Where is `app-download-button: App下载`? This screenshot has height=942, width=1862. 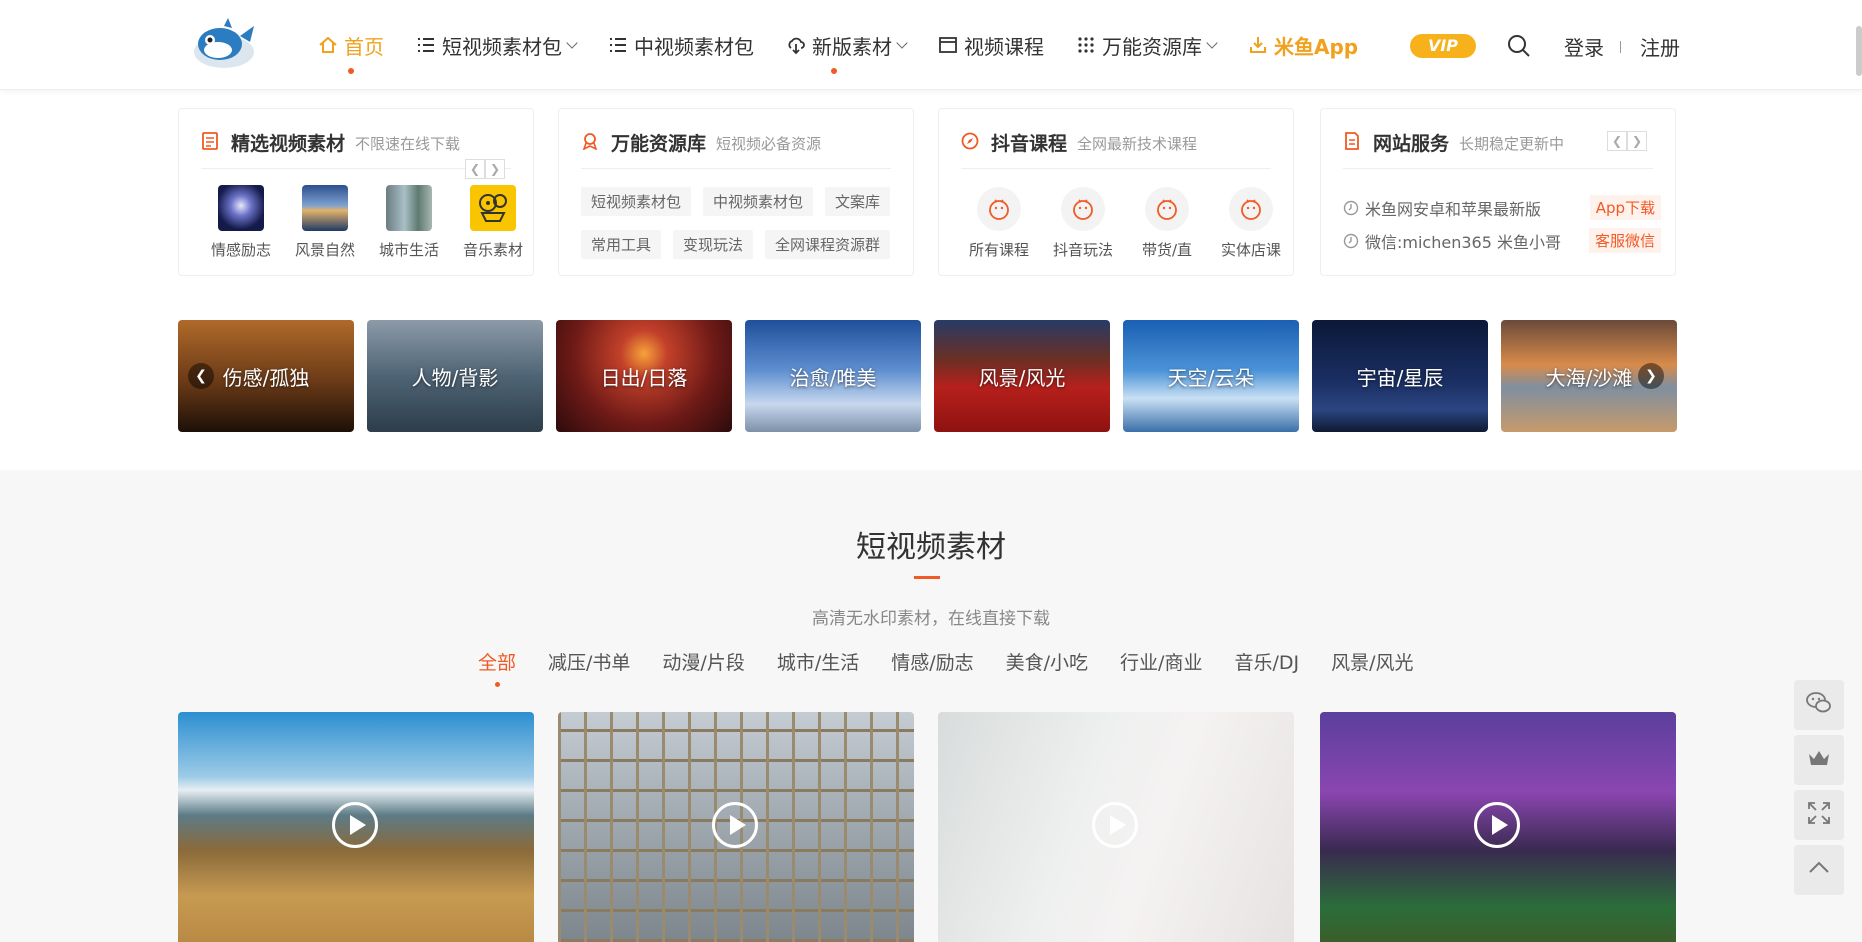 app-download-button: App下载 is located at coordinates (1625, 207).